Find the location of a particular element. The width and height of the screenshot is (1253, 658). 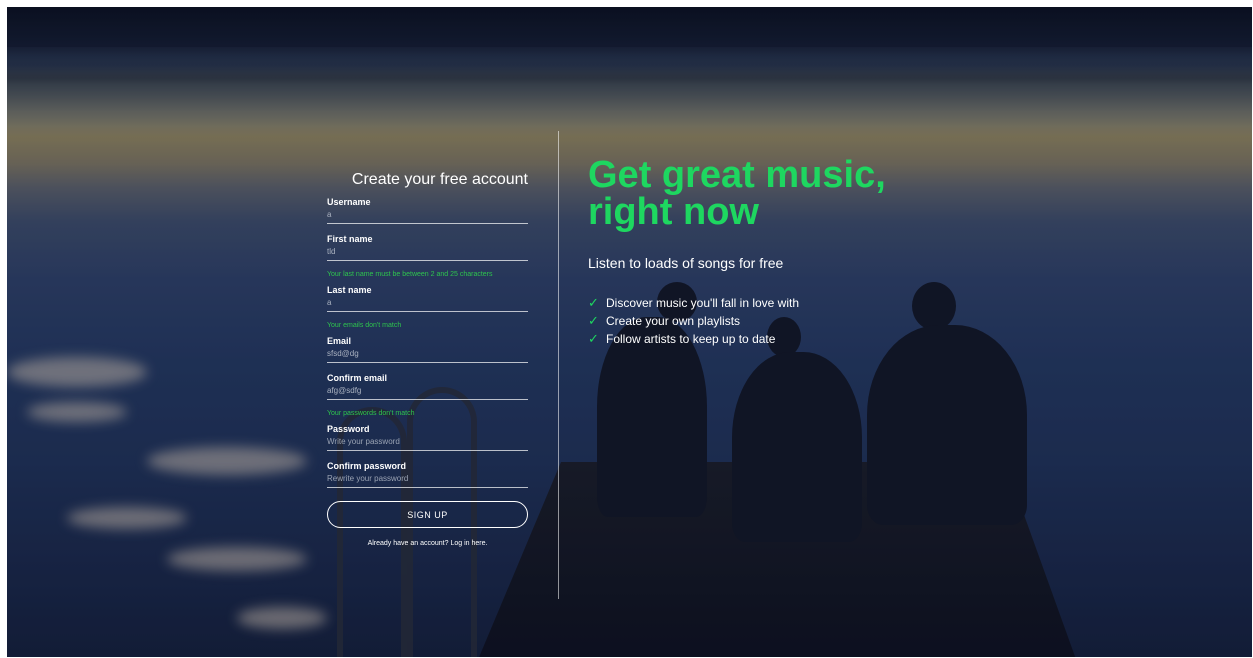

first-name-field-group: First name is located at coordinates (427, 247).